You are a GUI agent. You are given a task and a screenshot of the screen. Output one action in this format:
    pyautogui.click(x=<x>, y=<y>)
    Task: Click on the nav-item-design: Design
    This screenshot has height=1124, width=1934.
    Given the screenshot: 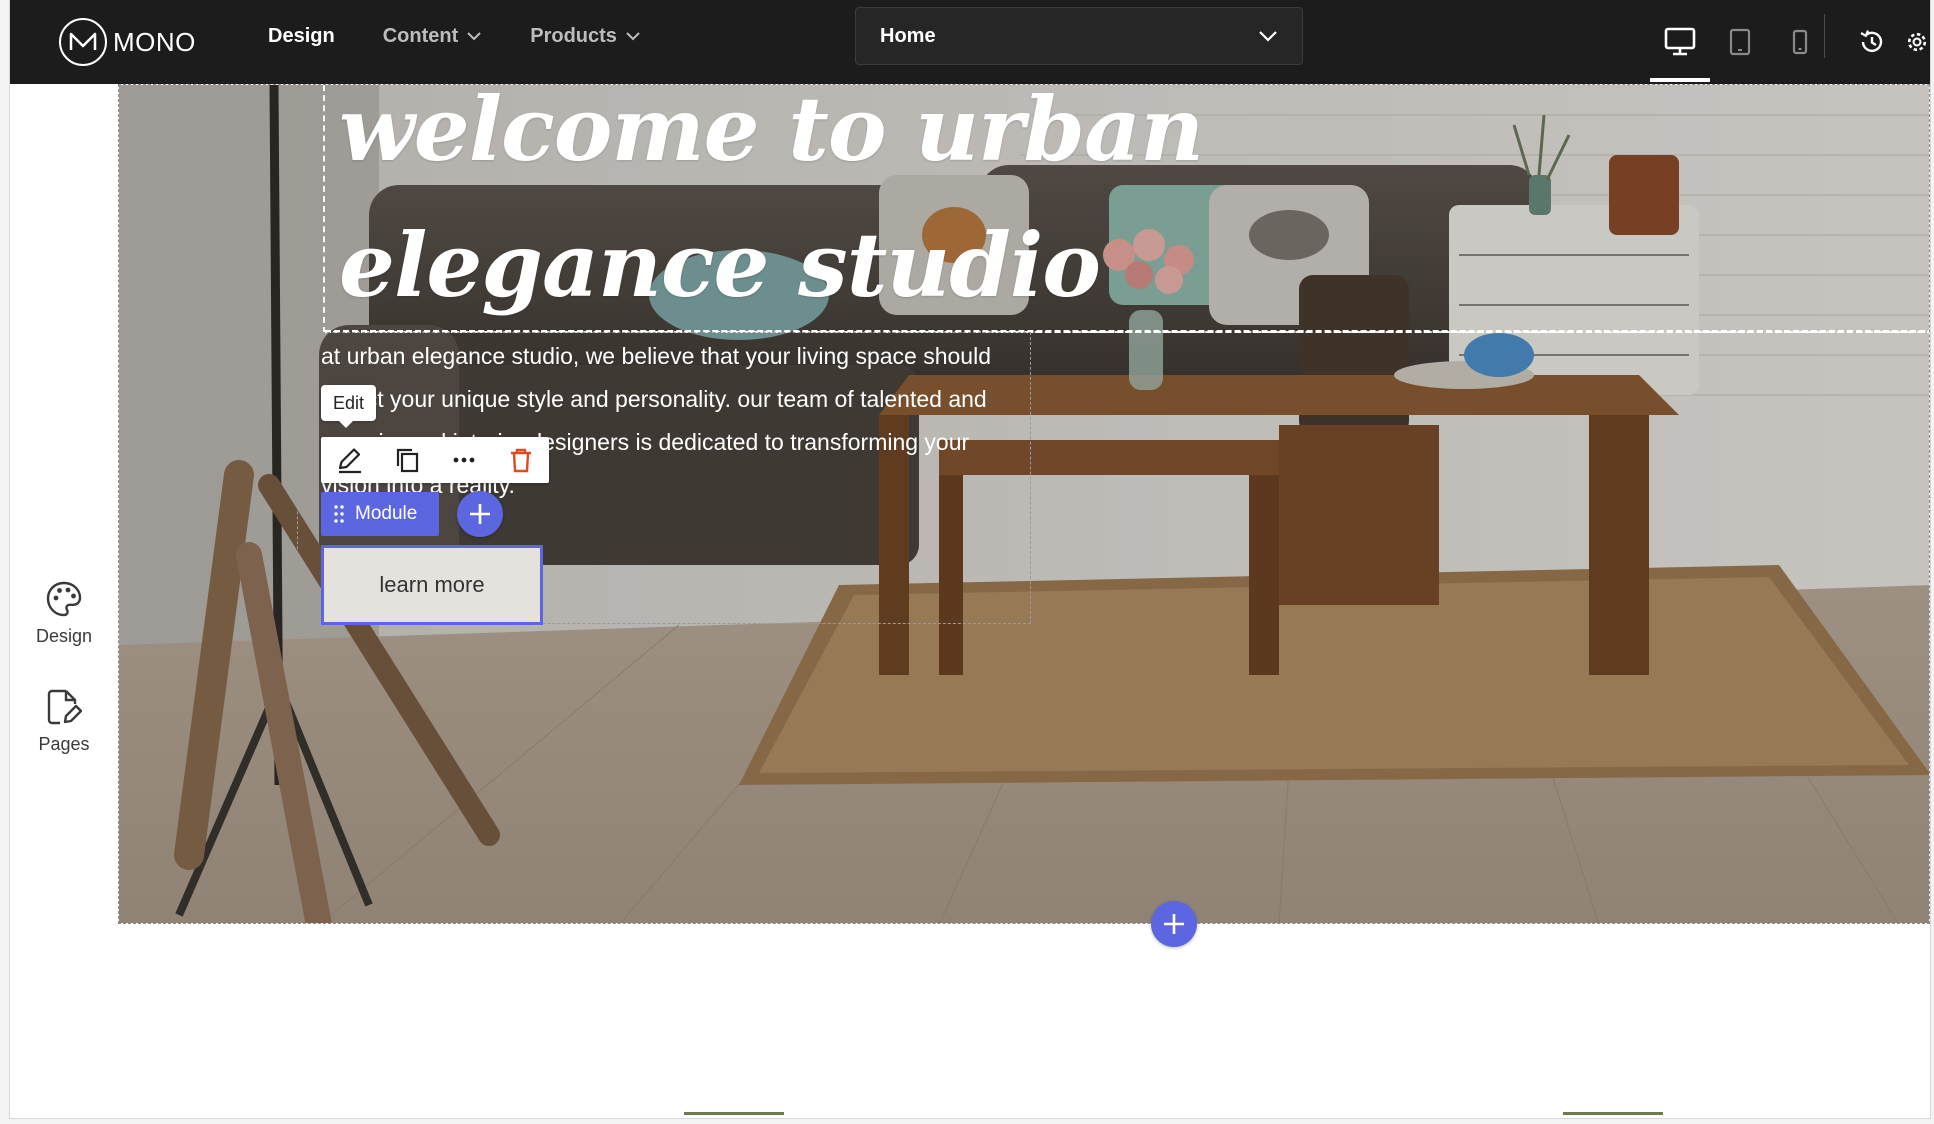 What is the action you would take?
    pyautogui.click(x=301, y=36)
    